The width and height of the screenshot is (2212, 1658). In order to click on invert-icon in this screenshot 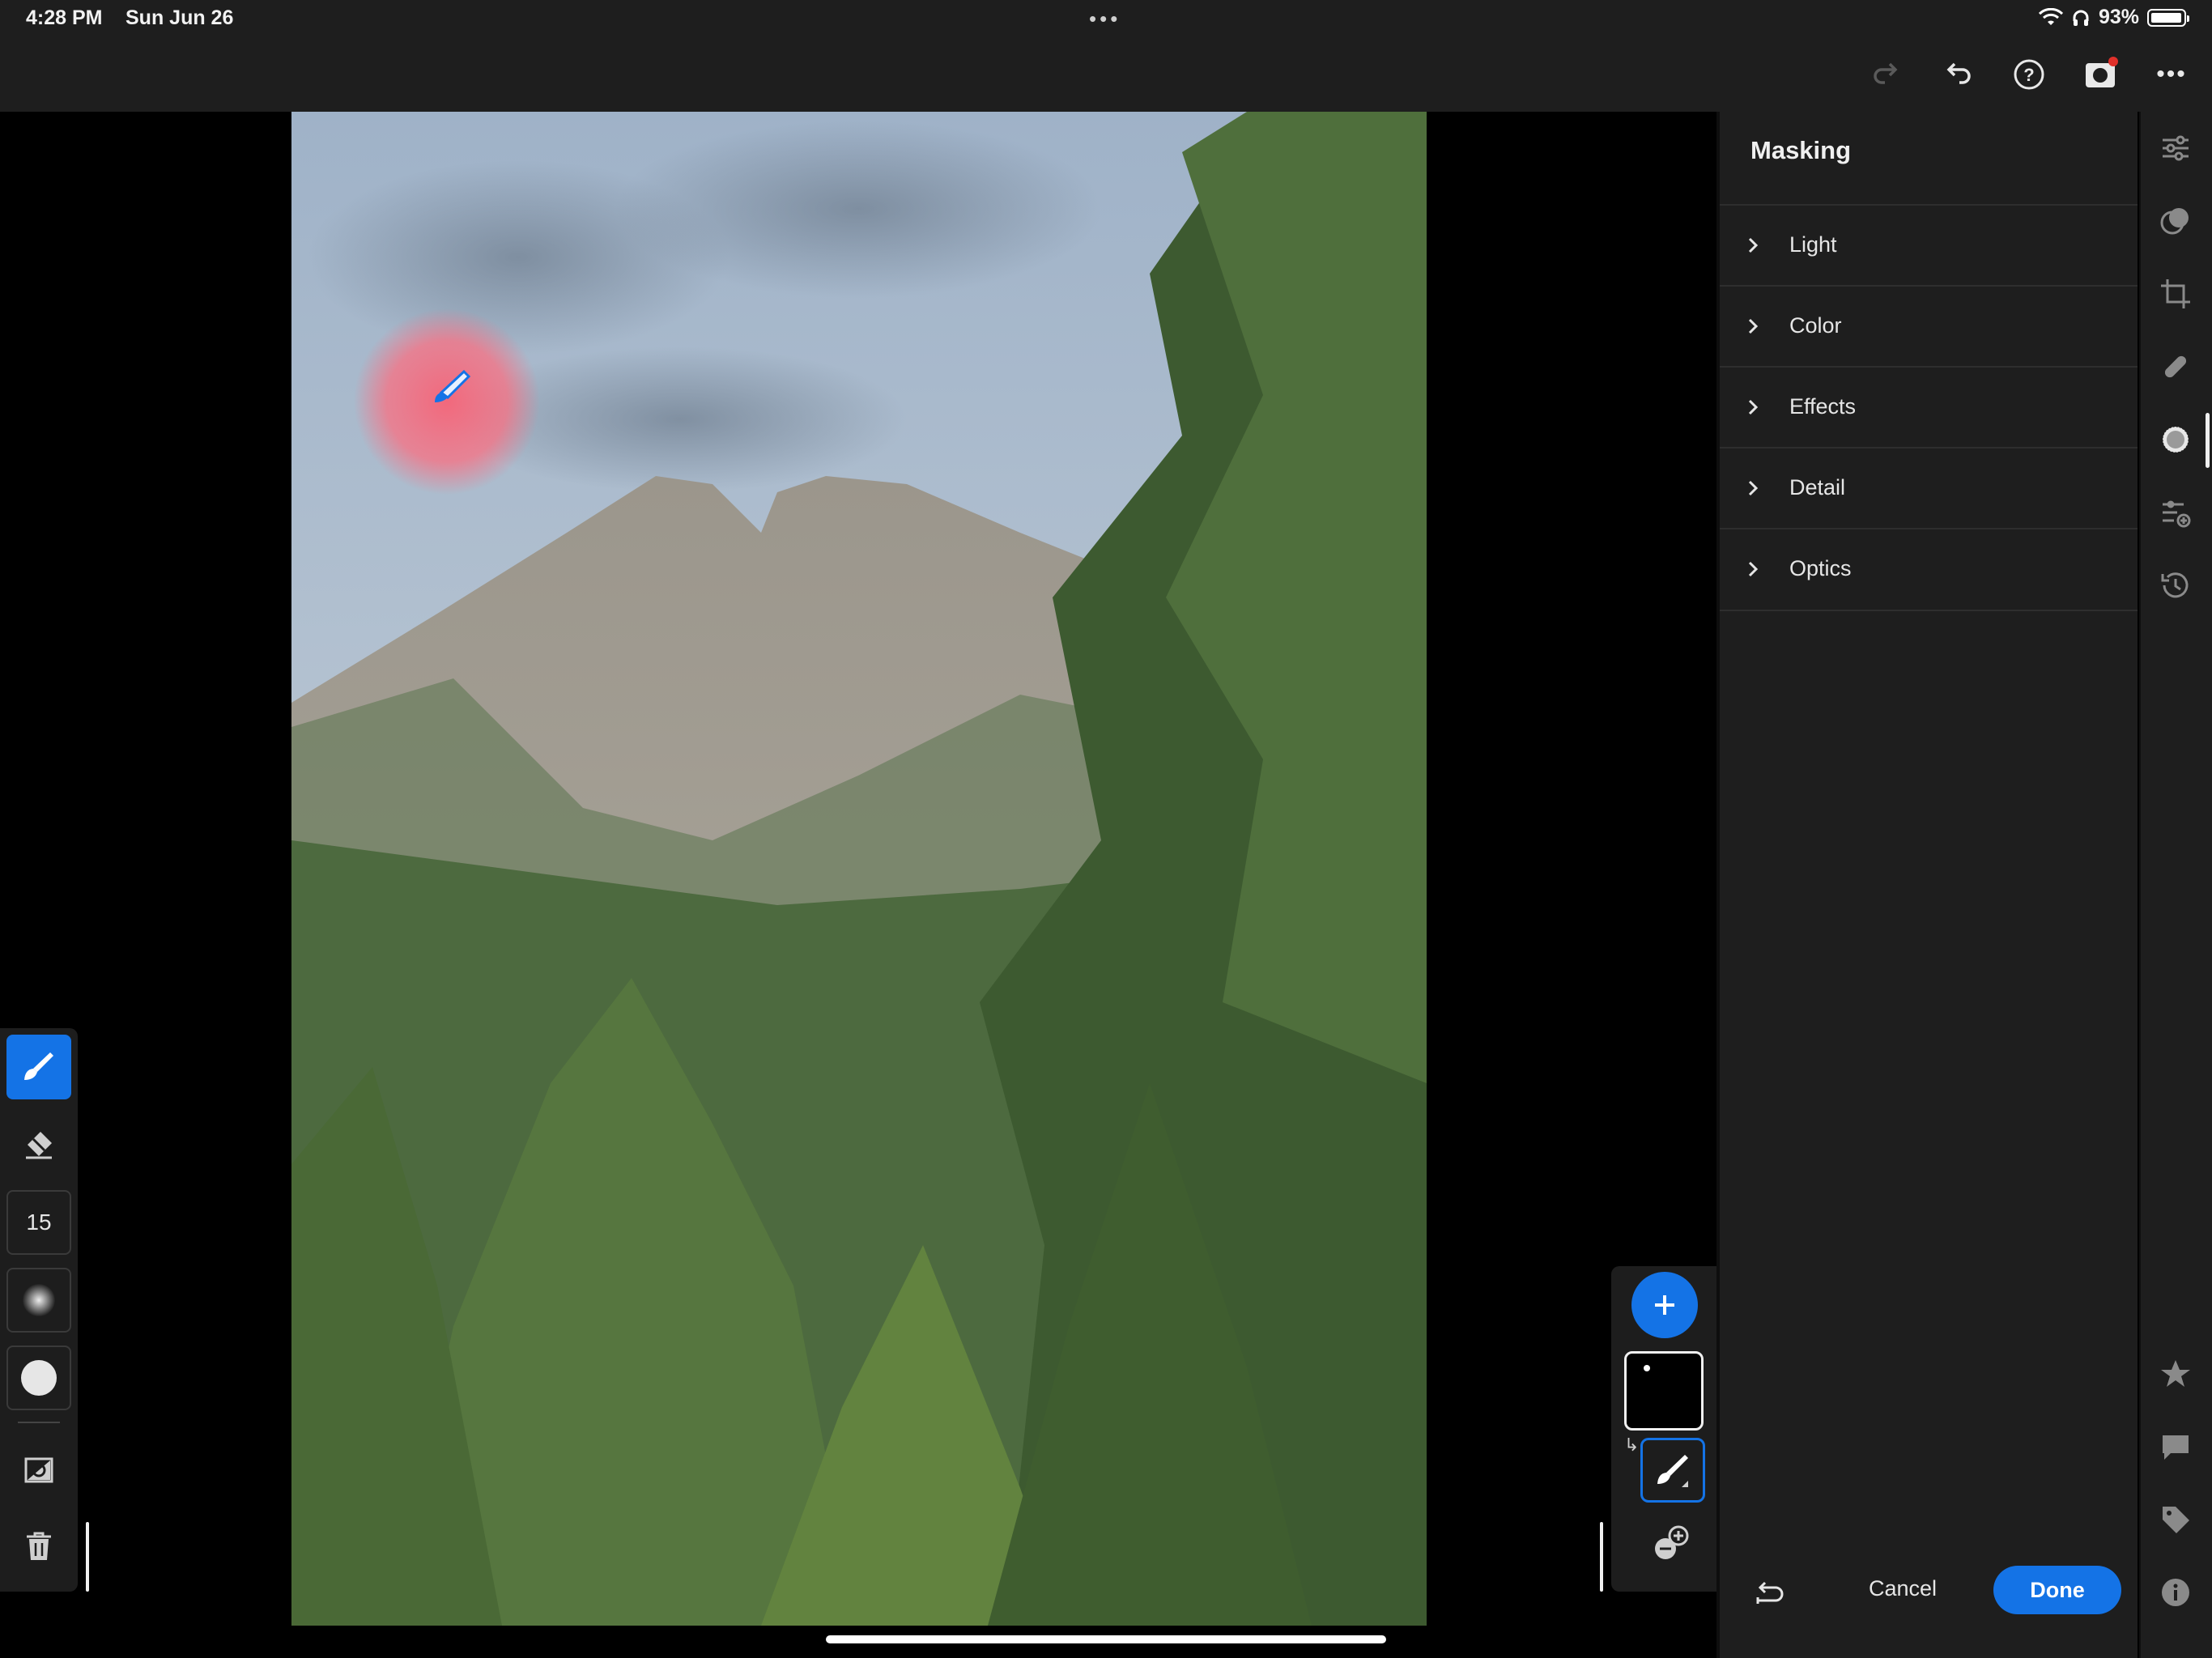, I will do `click(38, 1470)`.